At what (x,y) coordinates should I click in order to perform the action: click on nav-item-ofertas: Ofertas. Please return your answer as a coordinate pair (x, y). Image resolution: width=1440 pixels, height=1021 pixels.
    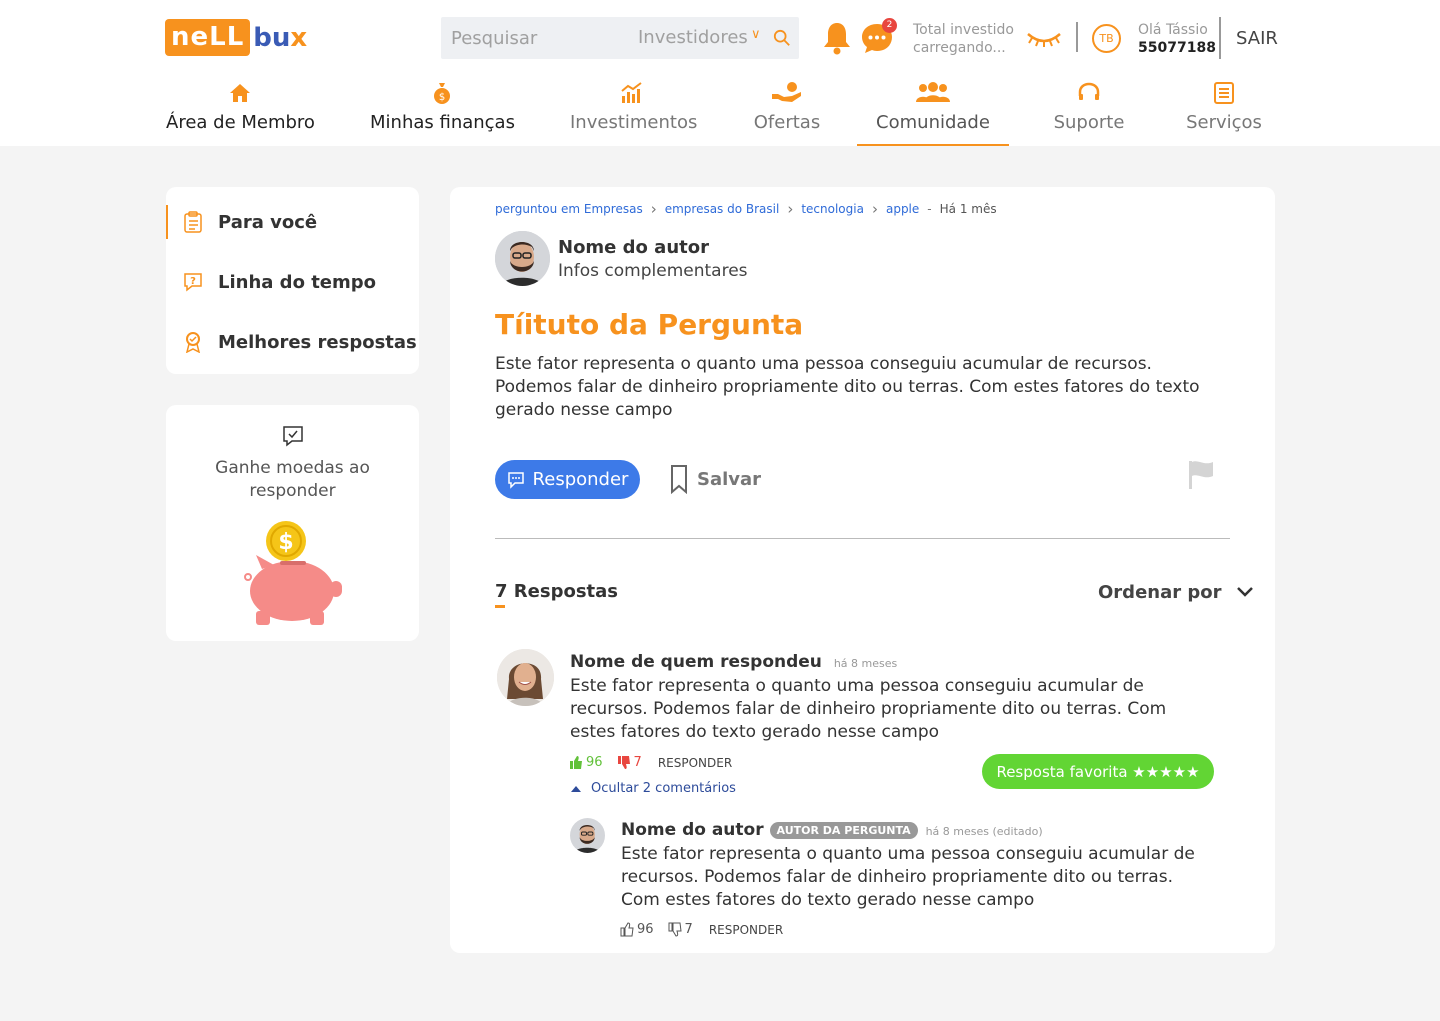
    Looking at the image, I should click on (787, 113).